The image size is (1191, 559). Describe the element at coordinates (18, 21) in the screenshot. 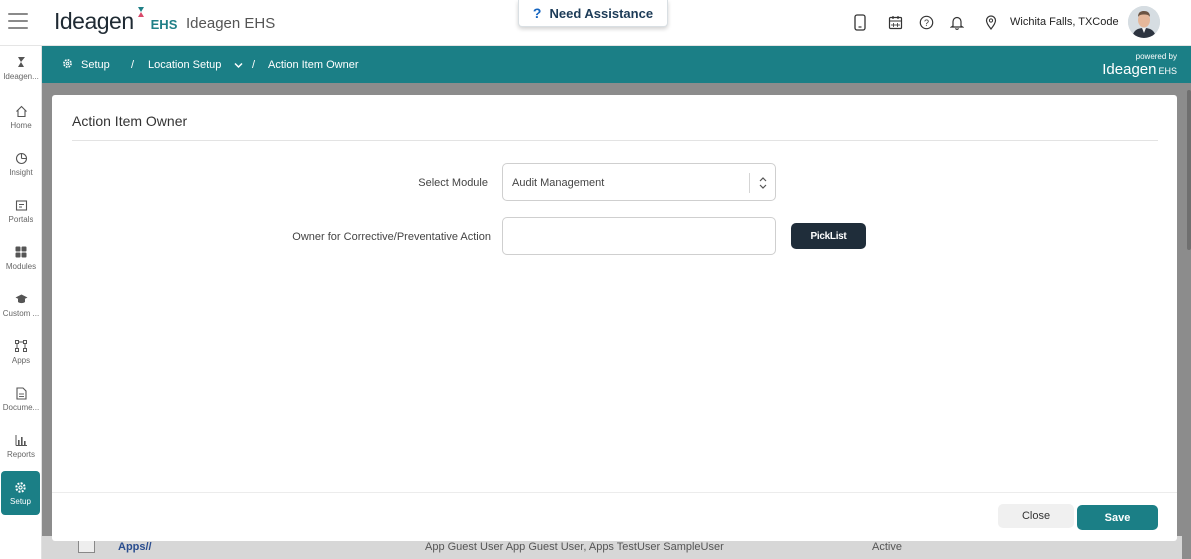

I see `hamburger-menu-icon` at that location.